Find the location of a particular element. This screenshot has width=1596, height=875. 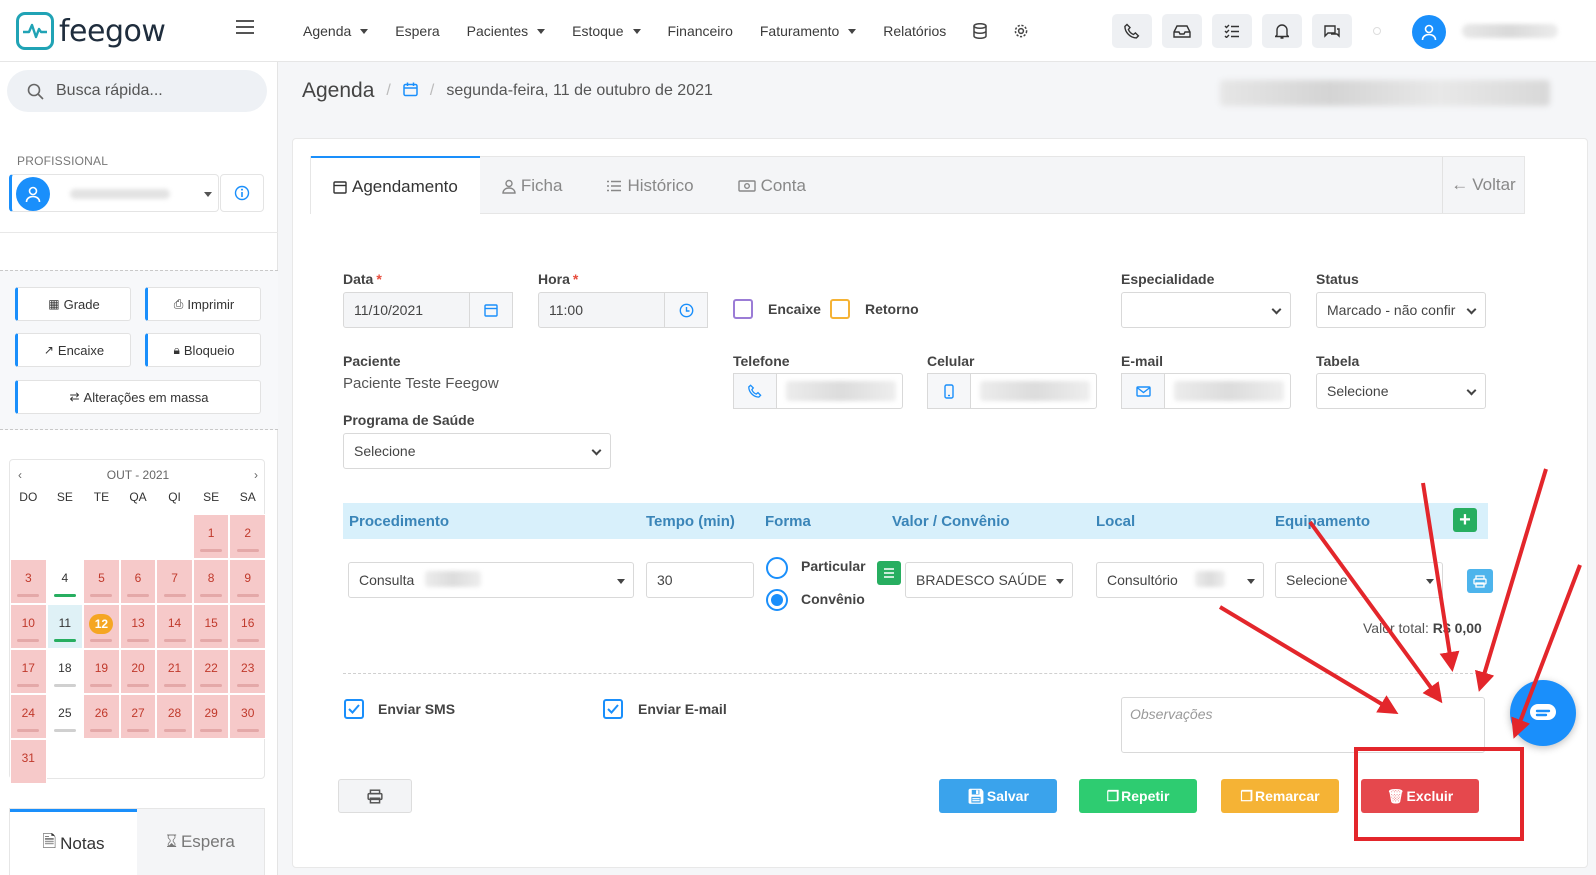

calendar-day: 26 is located at coordinates (101, 716).